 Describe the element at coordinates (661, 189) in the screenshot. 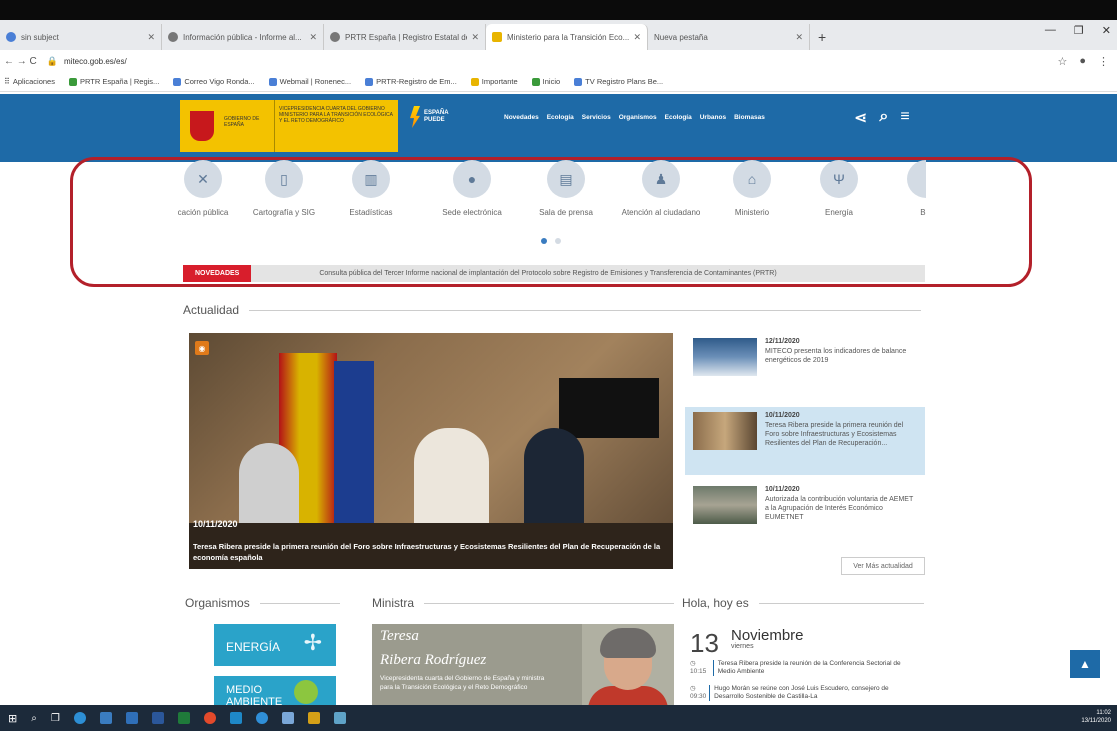

I see `carousel-item: ♟ Atención al ciudadano` at that location.